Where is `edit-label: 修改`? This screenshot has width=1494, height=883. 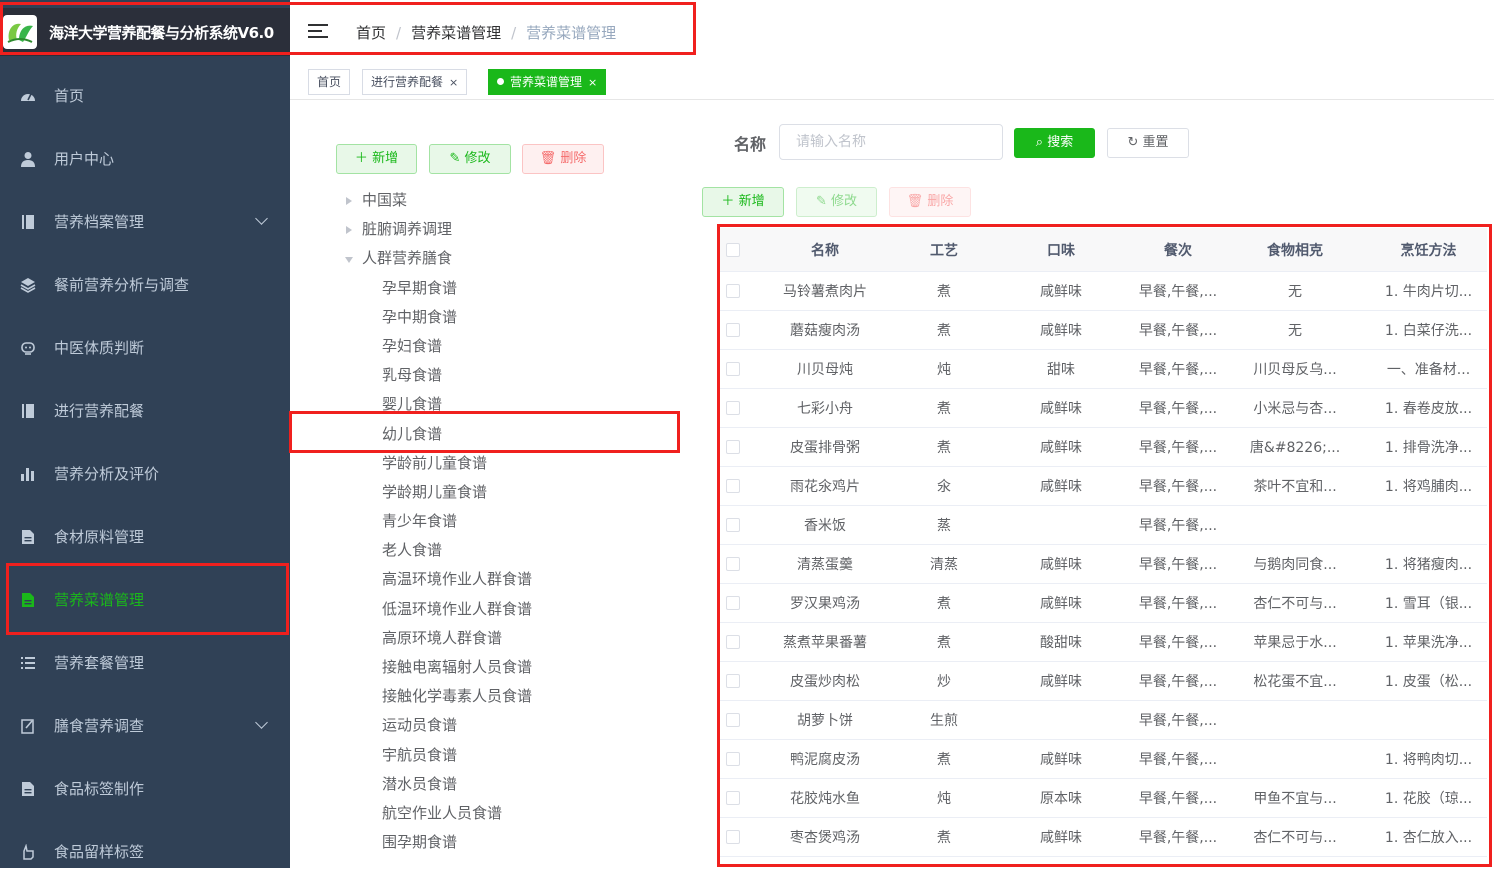 edit-label: 修改 is located at coordinates (844, 201).